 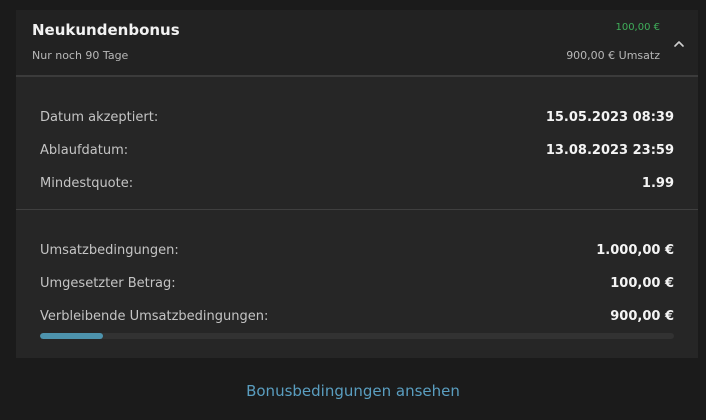 I want to click on row-wagered-amount: Umgesetzter Betrag: 100,00 €, so click(x=357, y=286).